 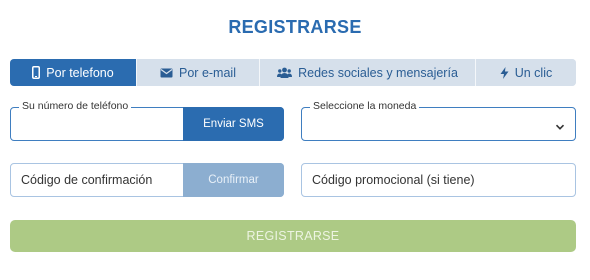 What do you see at coordinates (233, 124) in the screenshot?
I see `send-sms-button: Enviar SMS` at bounding box center [233, 124].